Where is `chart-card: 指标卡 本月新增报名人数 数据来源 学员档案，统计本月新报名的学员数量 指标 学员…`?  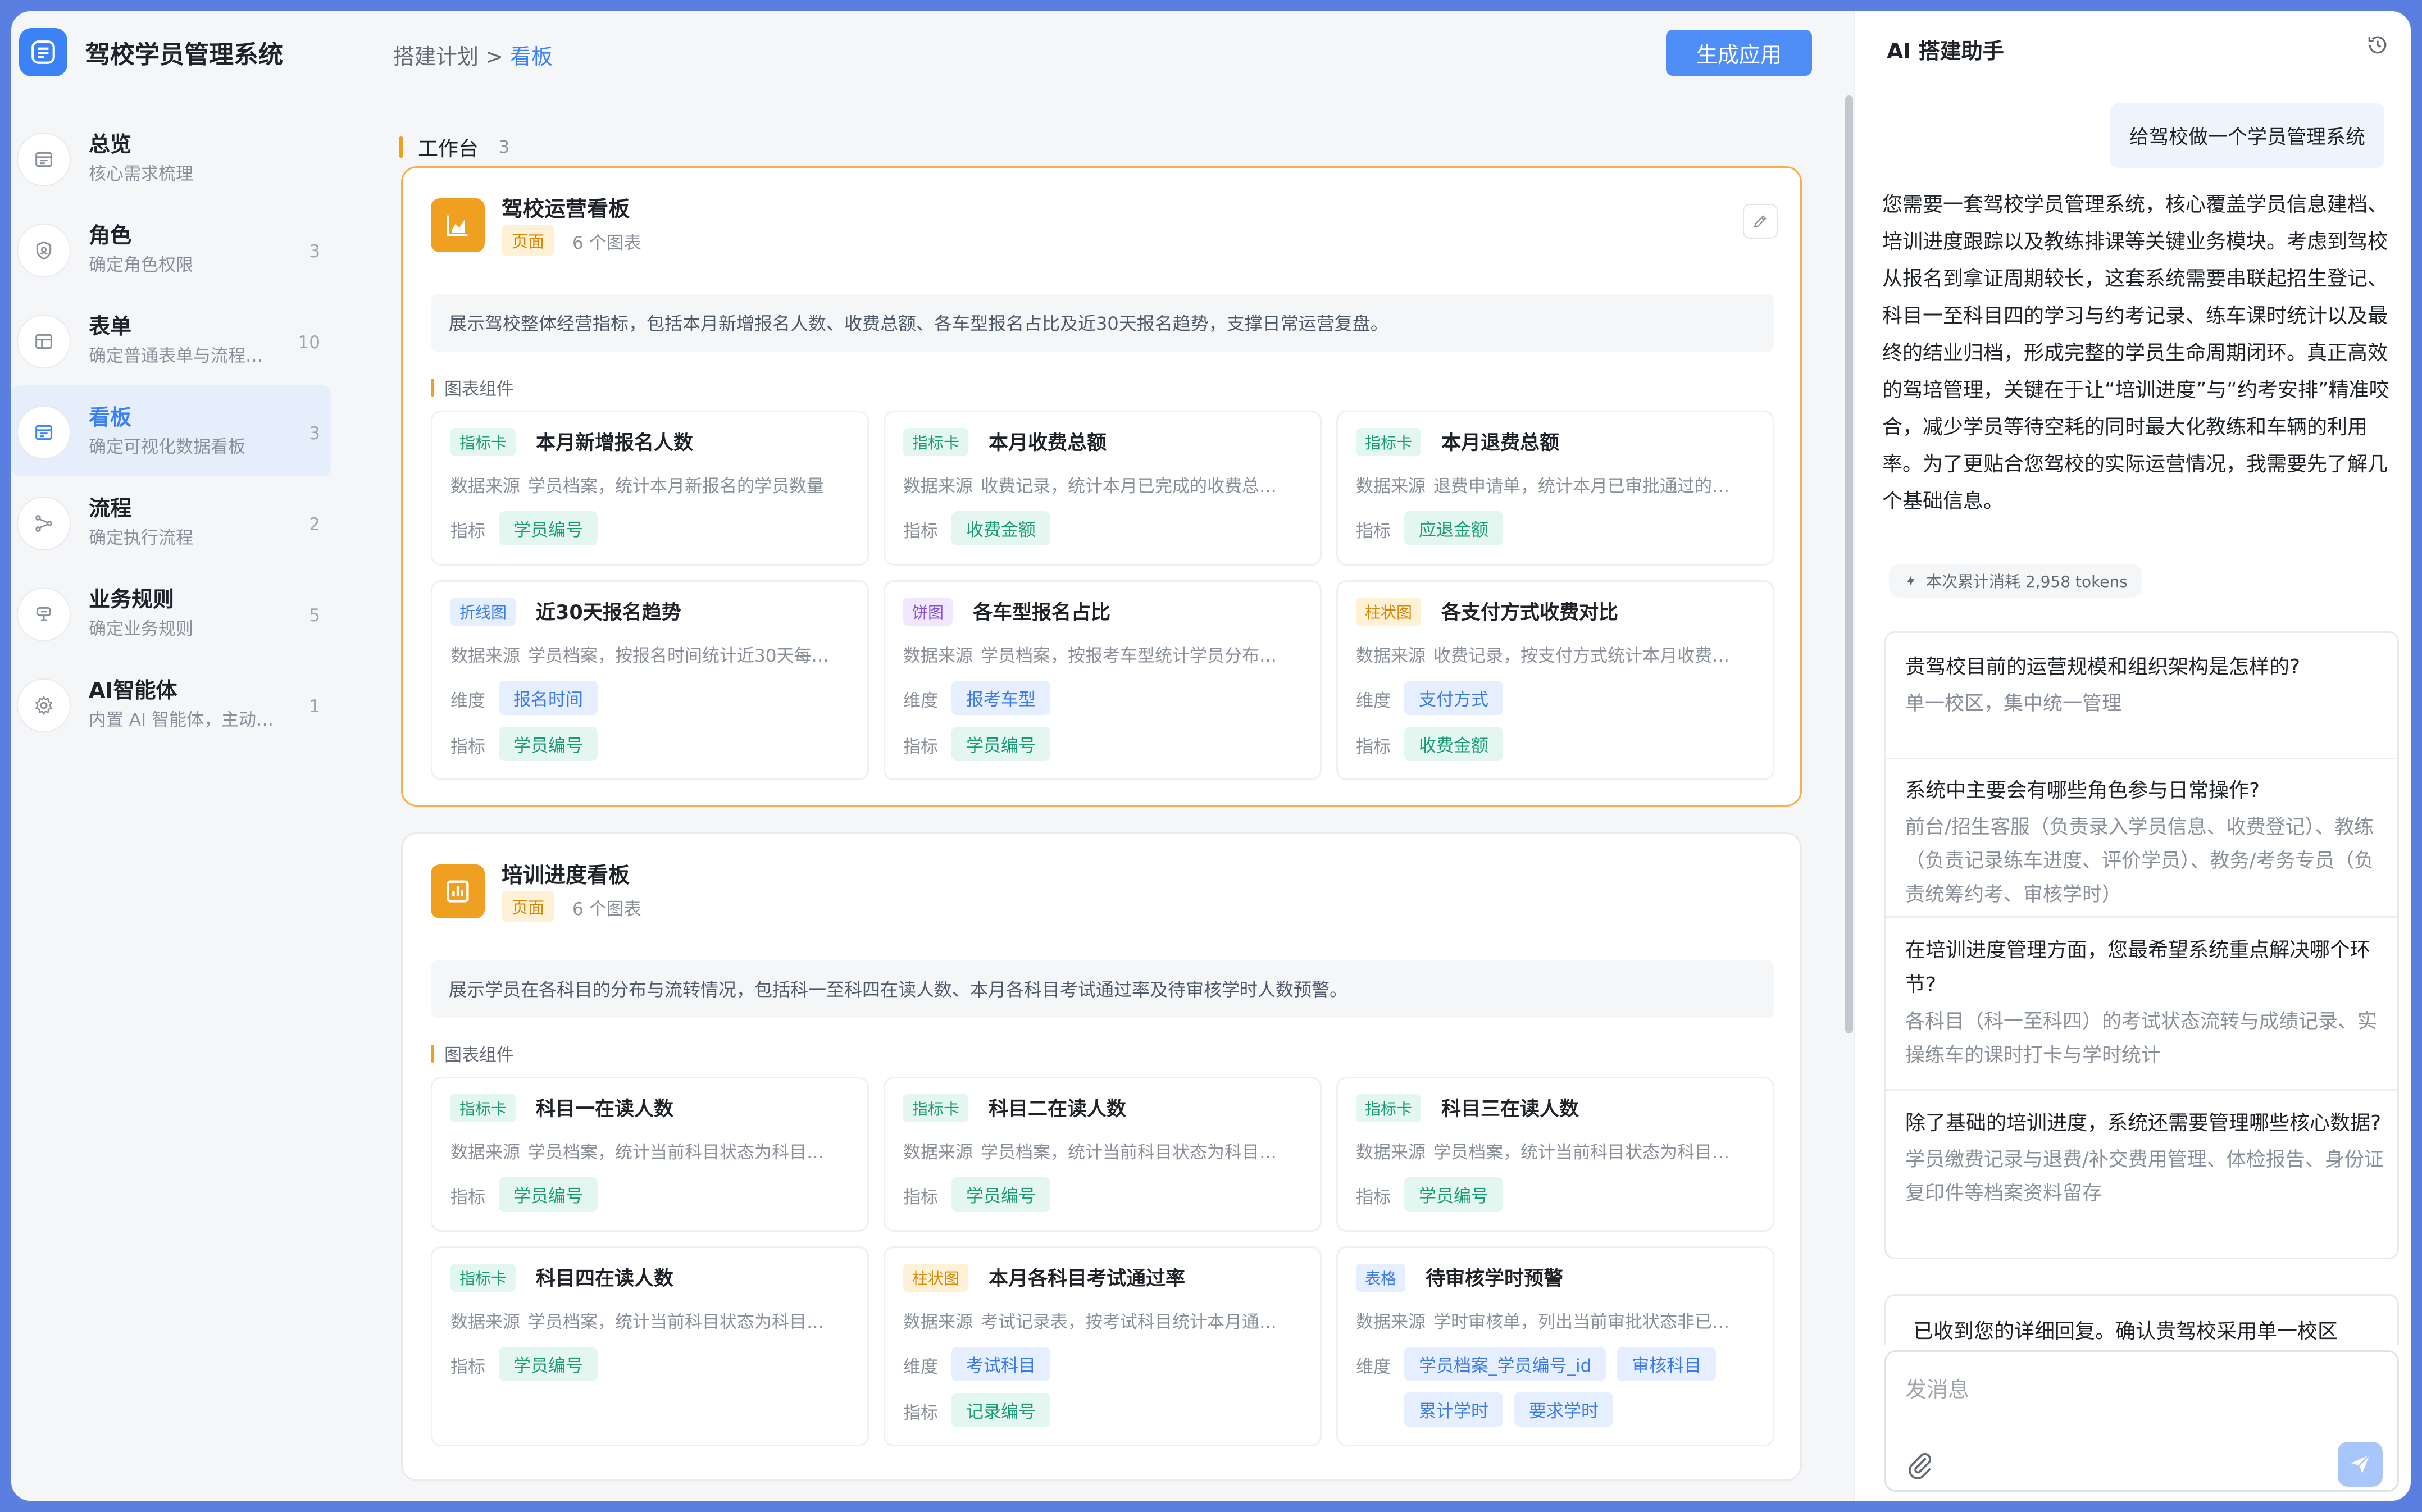
chart-card: 指标卡 本月新增报名人数 数据来源 学员档案，统计本月新报名的学员数量 指标 学员… is located at coordinates (650, 488).